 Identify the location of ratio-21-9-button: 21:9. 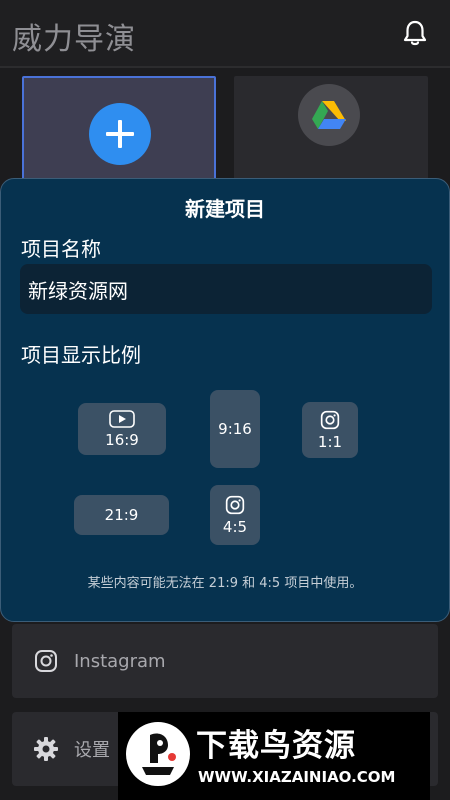
(121, 515).